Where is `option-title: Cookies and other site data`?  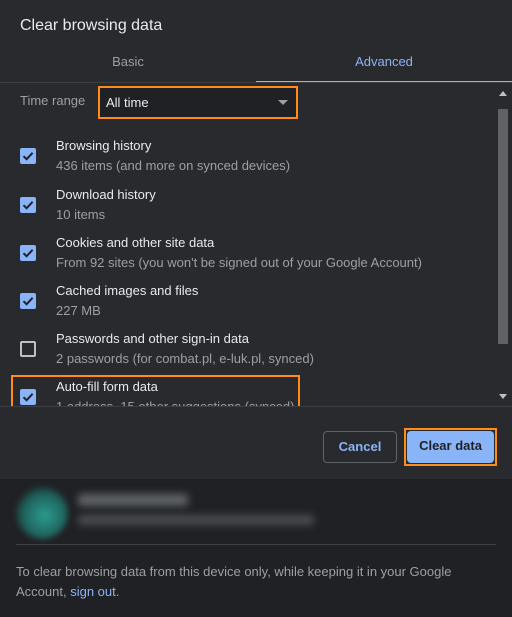 option-title: Cookies and other site data is located at coordinates (135, 242).